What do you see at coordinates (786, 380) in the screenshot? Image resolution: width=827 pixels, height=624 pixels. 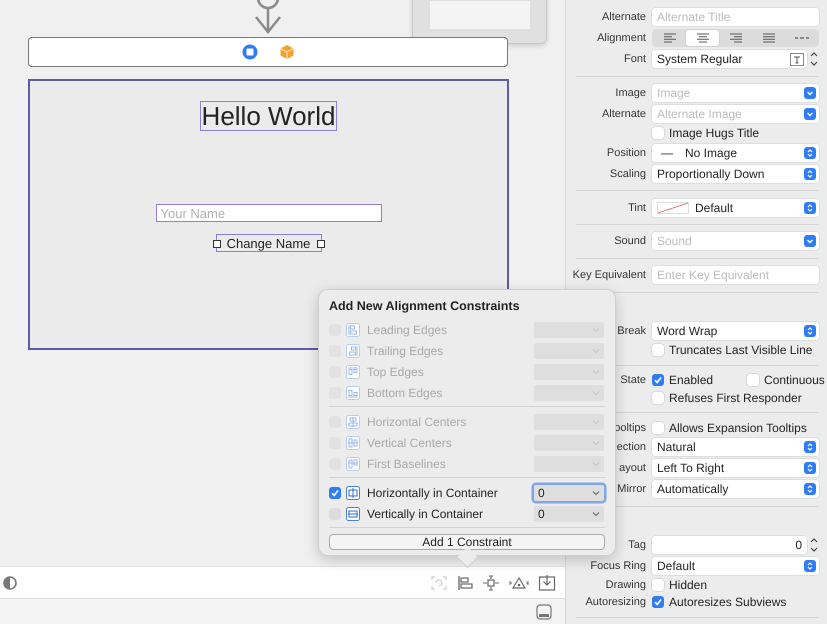 I see `checkbox: Continuous` at bounding box center [786, 380].